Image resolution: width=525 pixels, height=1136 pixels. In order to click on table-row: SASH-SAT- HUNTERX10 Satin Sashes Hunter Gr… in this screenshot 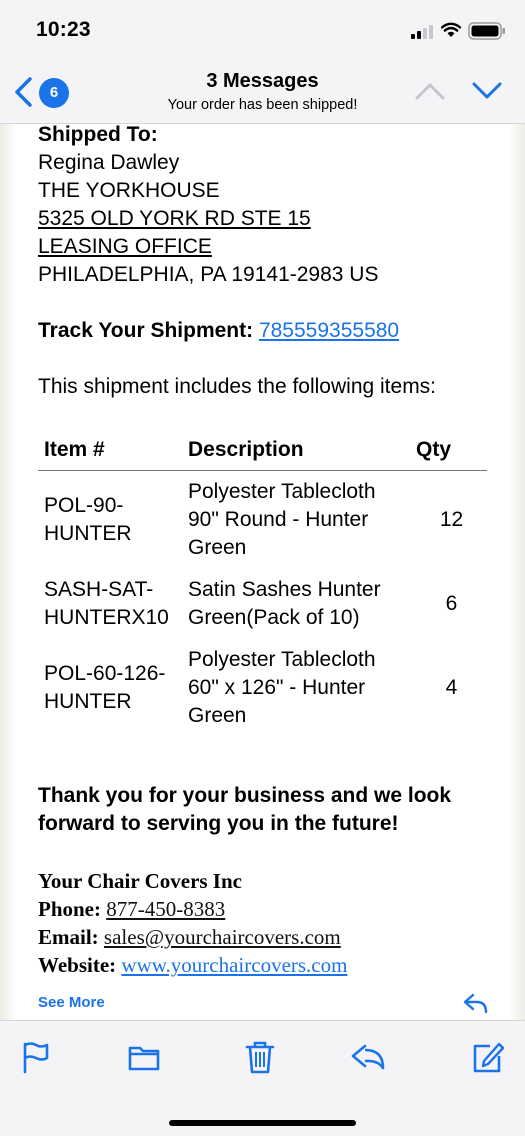, I will do `click(262, 604)`.